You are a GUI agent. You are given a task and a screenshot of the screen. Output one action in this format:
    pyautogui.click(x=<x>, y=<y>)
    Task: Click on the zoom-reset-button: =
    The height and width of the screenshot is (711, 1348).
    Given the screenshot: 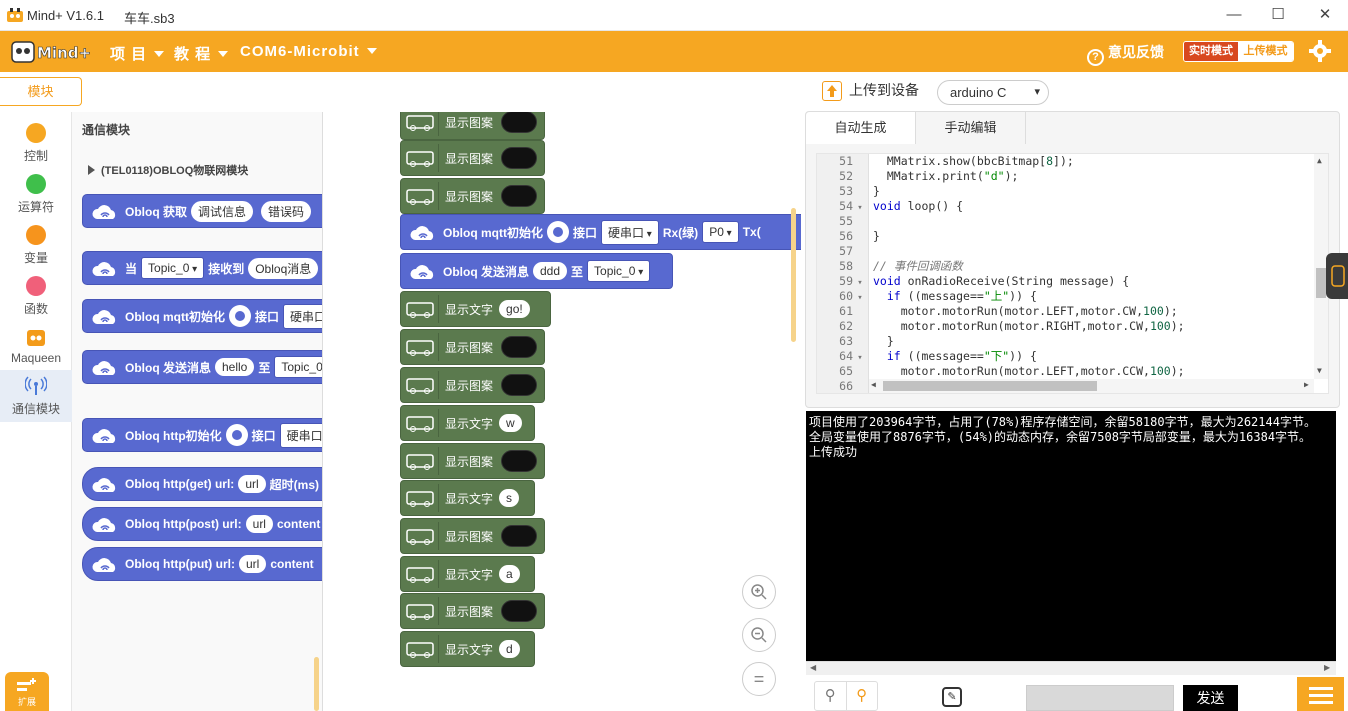 What is the action you would take?
    pyautogui.click(x=759, y=679)
    